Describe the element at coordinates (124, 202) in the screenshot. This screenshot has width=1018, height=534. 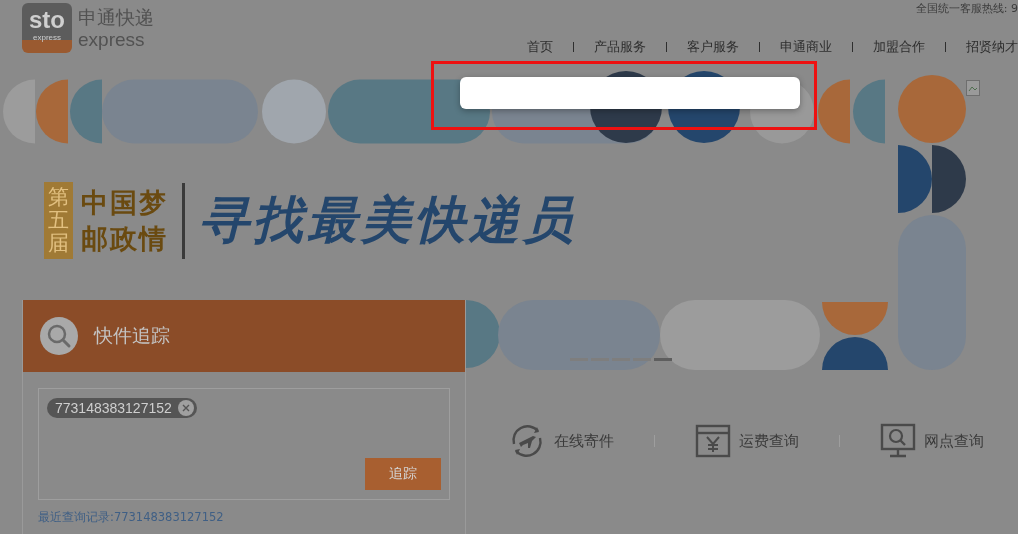
I see `slogan-text: 中国梦` at that location.